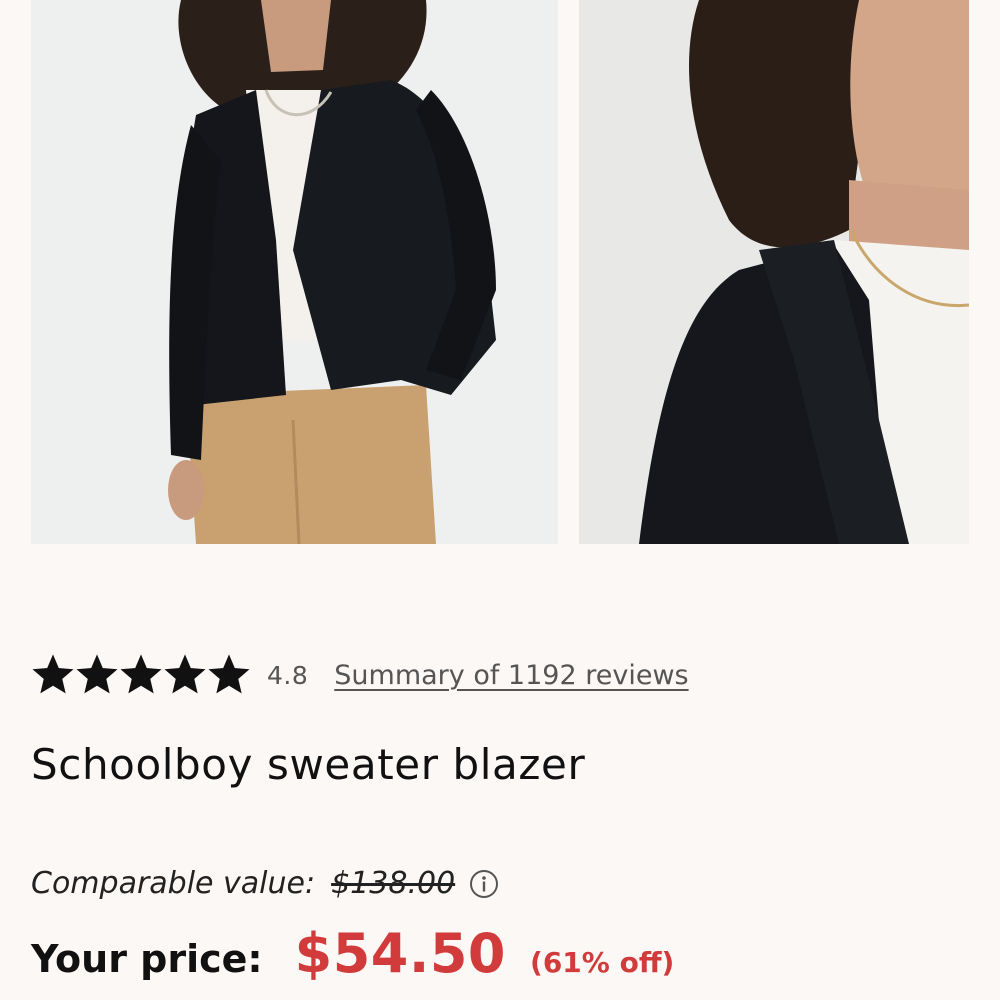 The height and width of the screenshot is (1000, 1000). Describe the element at coordinates (484, 884) in the screenshot. I see `info-icon` at that location.